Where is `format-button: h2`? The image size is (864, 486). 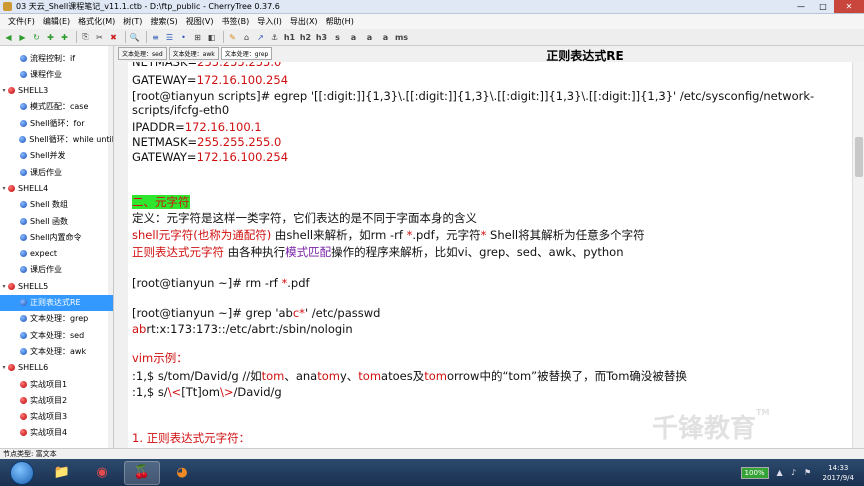 format-button: h2 is located at coordinates (305, 37).